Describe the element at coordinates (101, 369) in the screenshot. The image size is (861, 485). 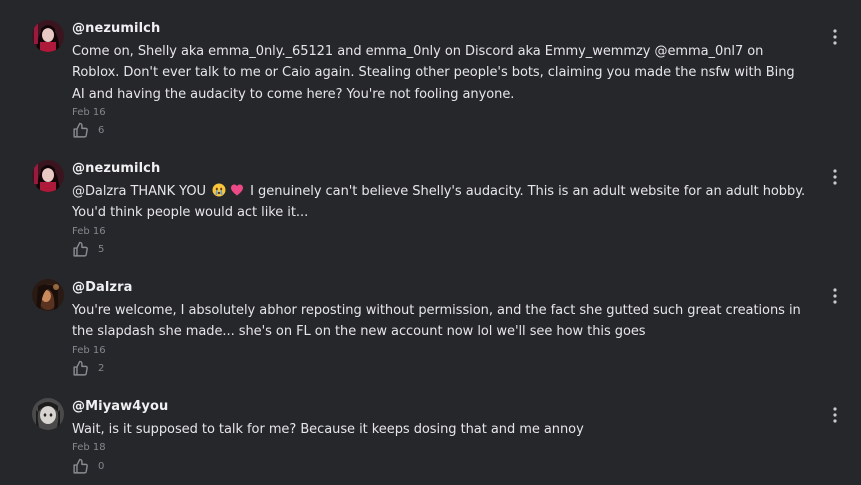
I see `like-count: 2` at that location.